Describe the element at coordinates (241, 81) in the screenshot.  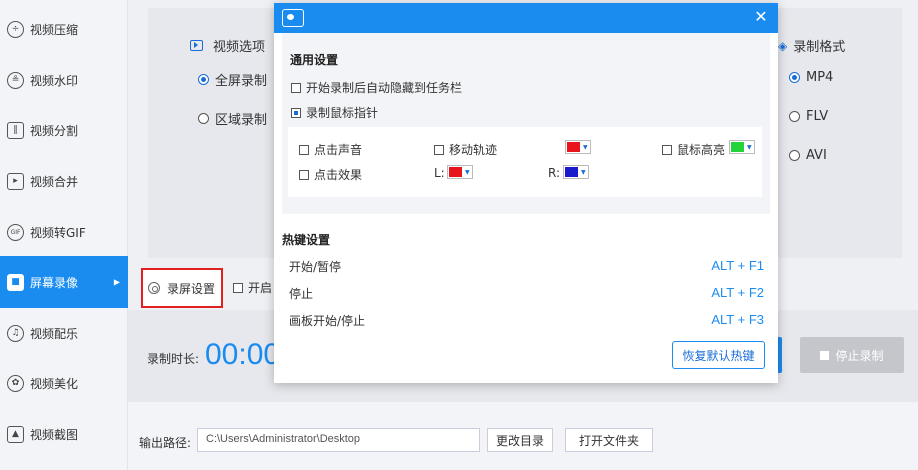
I see `fullscreen-label: 全屏录制` at that location.